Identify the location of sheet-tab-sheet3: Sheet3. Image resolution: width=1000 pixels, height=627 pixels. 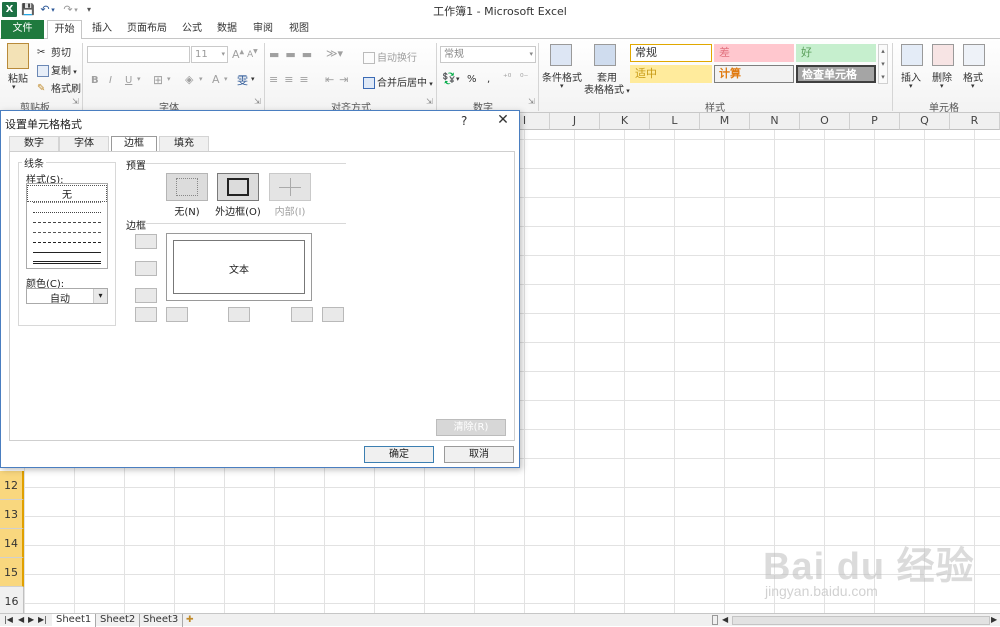
(161, 620).